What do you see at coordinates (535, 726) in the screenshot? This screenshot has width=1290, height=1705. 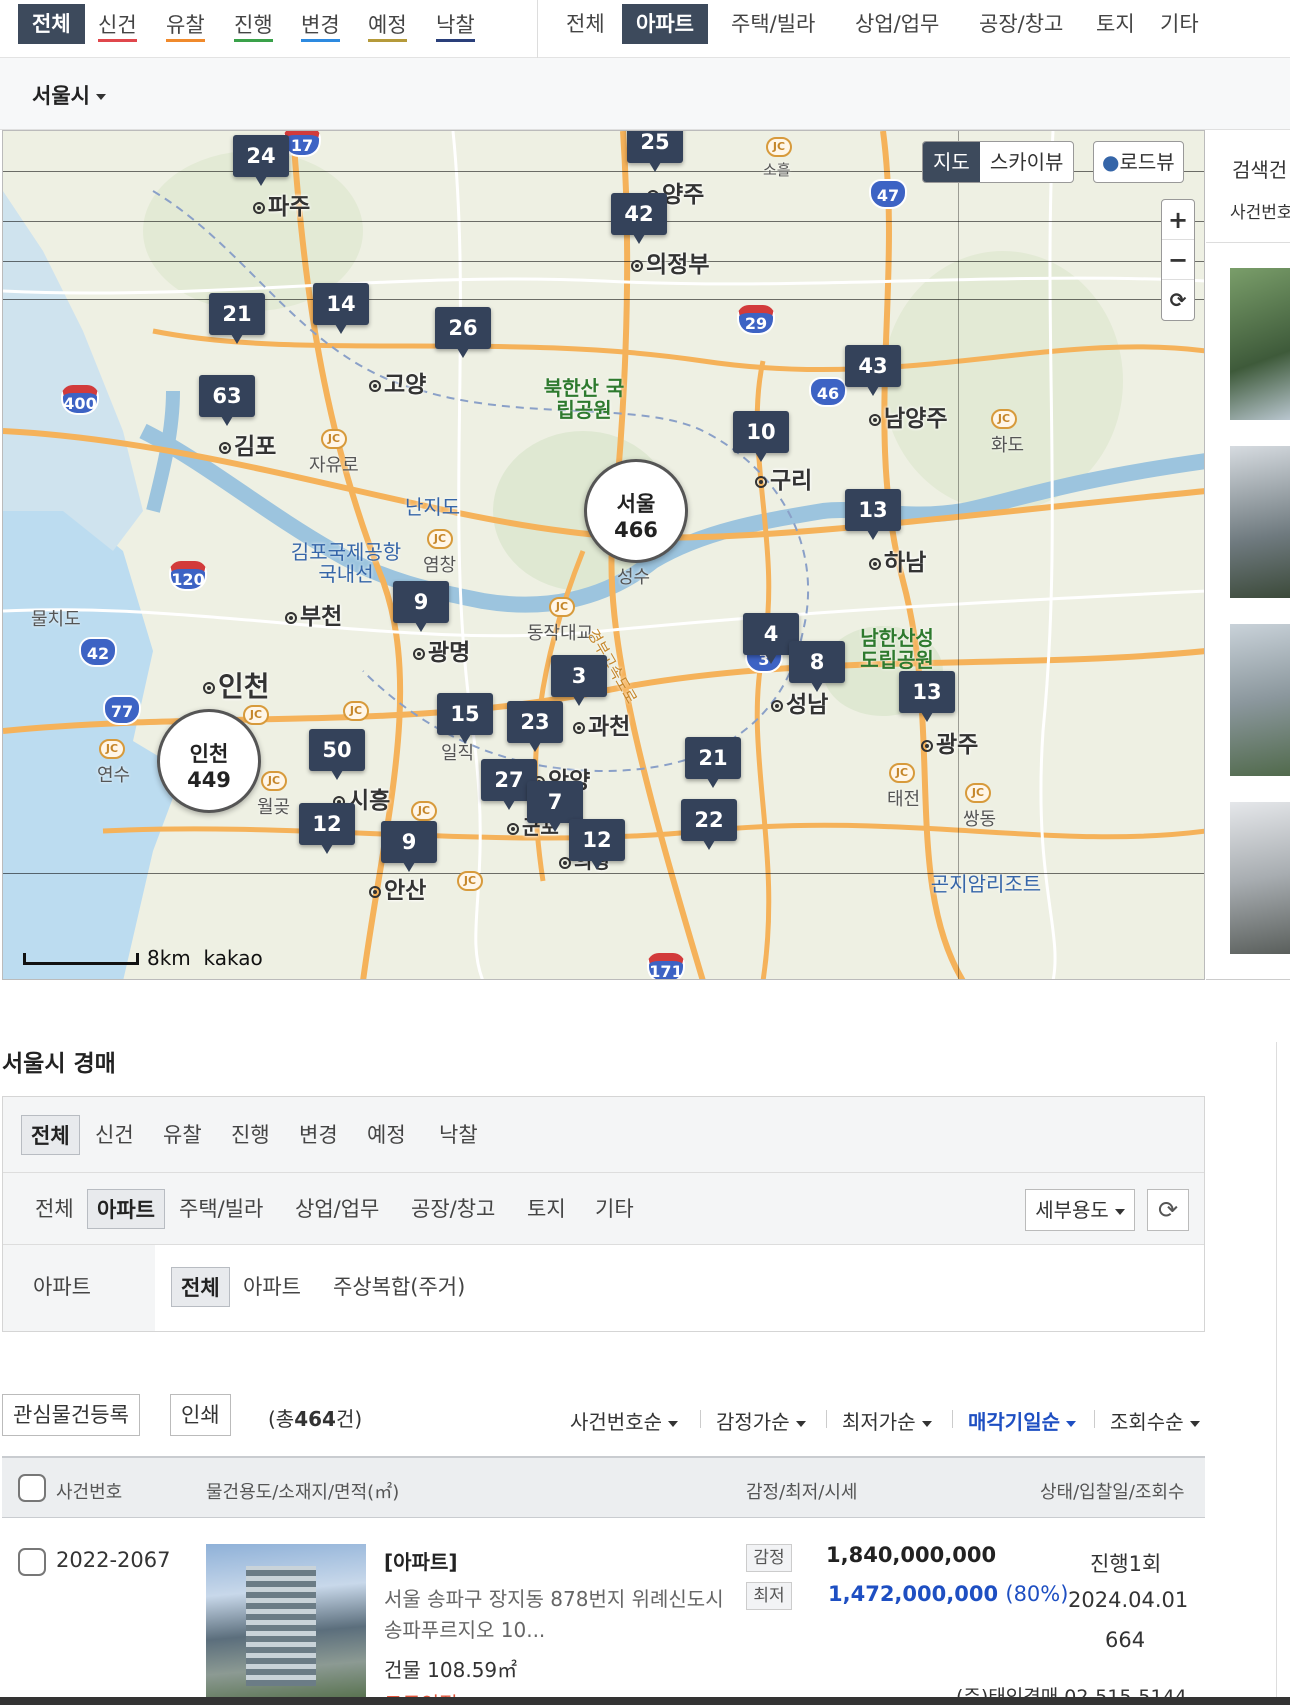 I see `map-cluster-marker: 23` at bounding box center [535, 726].